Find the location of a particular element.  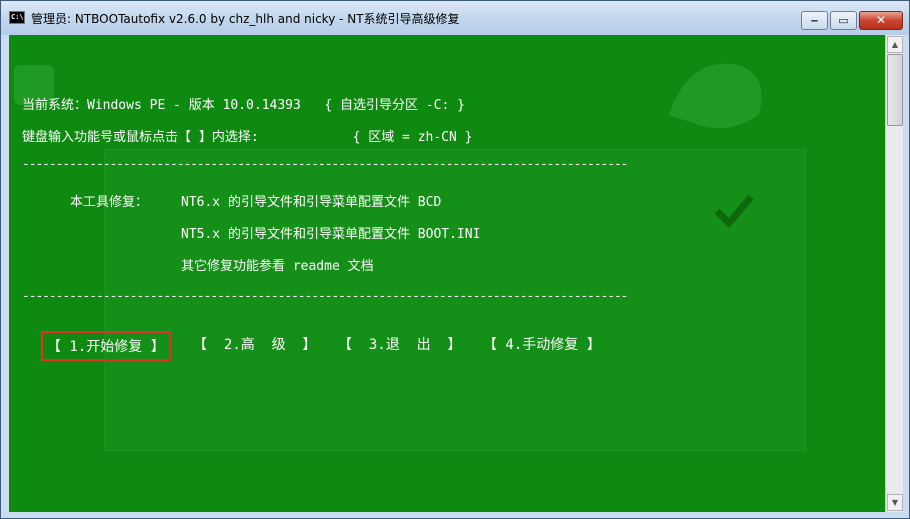

prompt-line: 键盘输入功能号或鼠标点击【 】内选择: { 区域 = zh-CN } is located at coordinates (247, 137).